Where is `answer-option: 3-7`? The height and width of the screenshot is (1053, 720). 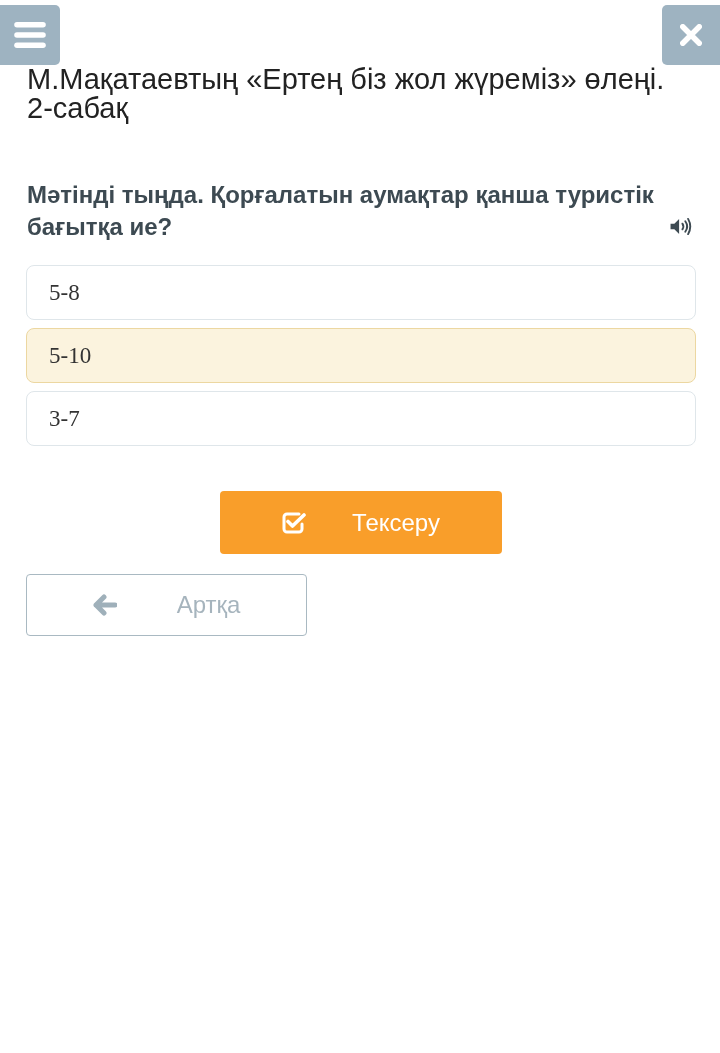 answer-option: 3-7 is located at coordinates (361, 418).